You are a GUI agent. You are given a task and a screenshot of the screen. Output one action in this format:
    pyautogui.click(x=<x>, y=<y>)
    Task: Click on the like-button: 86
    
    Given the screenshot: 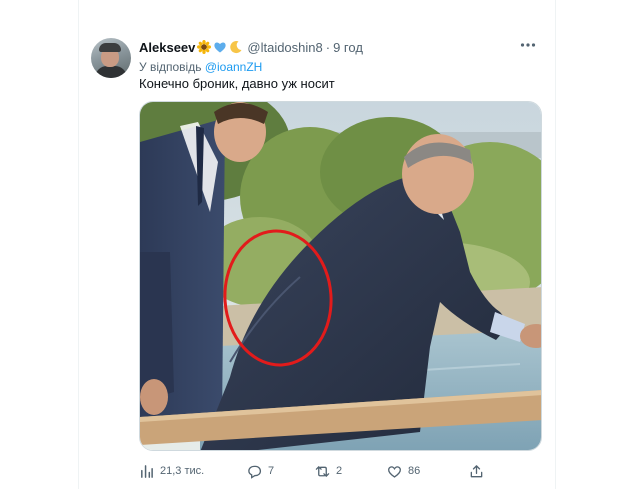 What is the action you would take?
    pyautogui.click(x=403, y=471)
    